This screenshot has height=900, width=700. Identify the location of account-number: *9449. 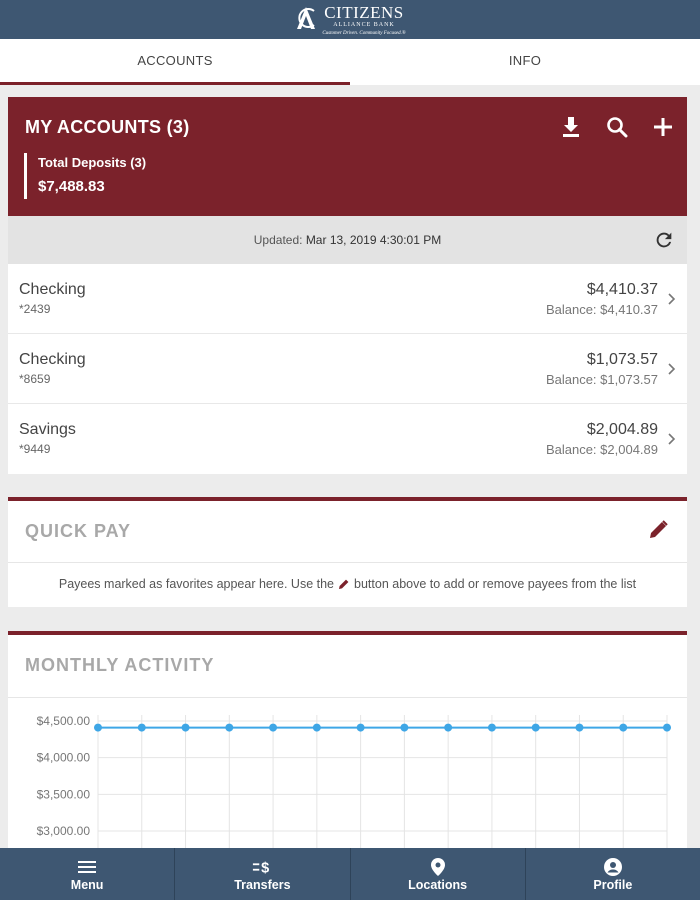
(35, 449).